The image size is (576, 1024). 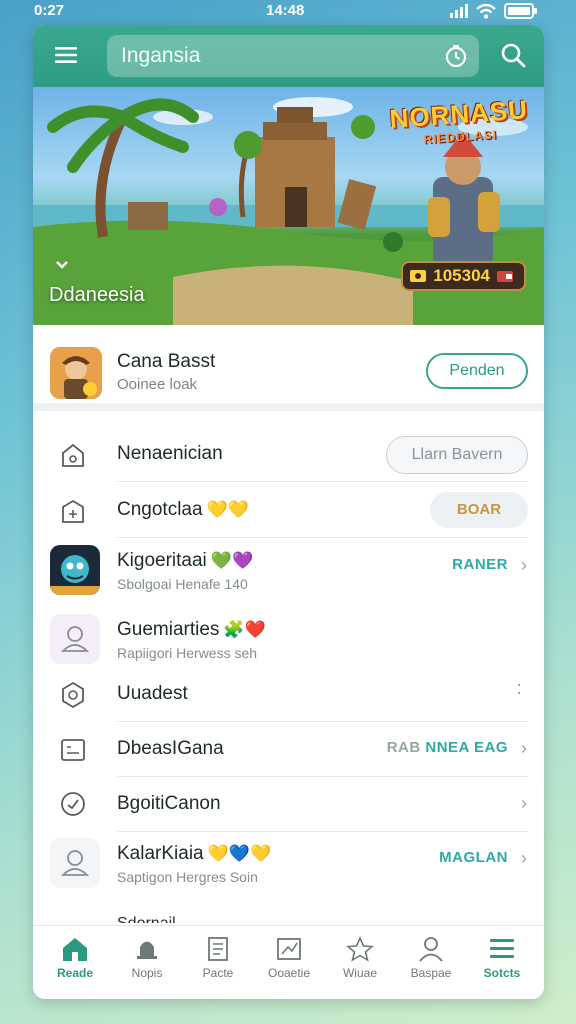 What do you see at coordinates (502, 973) in the screenshot?
I see `tab-label: Sotcts` at bounding box center [502, 973].